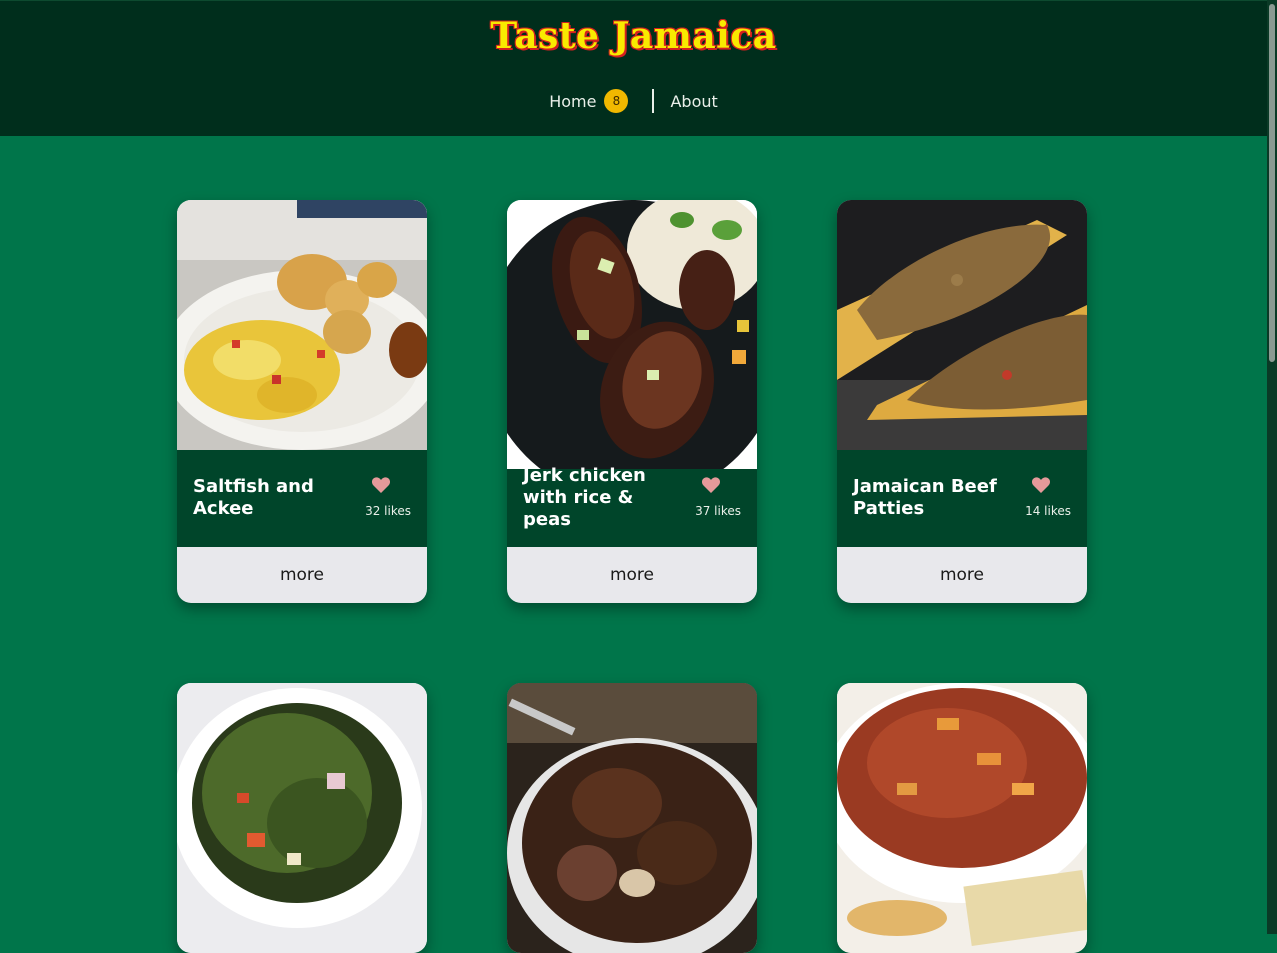 The height and width of the screenshot is (953, 1277). What do you see at coordinates (381, 497) in the screenshot?
I see `like-control: 32 likes` at bounding box center [381, 497].